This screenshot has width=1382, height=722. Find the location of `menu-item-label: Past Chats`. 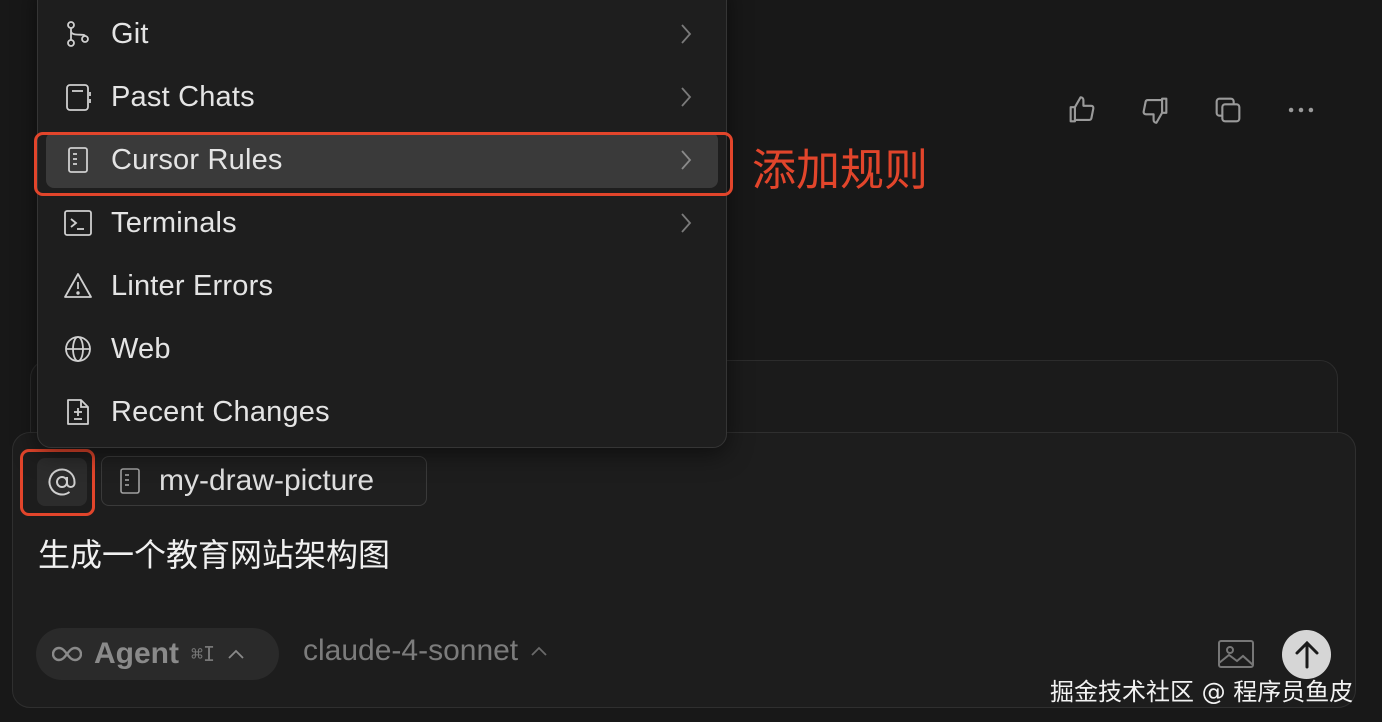

menu-item-label: Past Chats is located at coordinates (183, 96).